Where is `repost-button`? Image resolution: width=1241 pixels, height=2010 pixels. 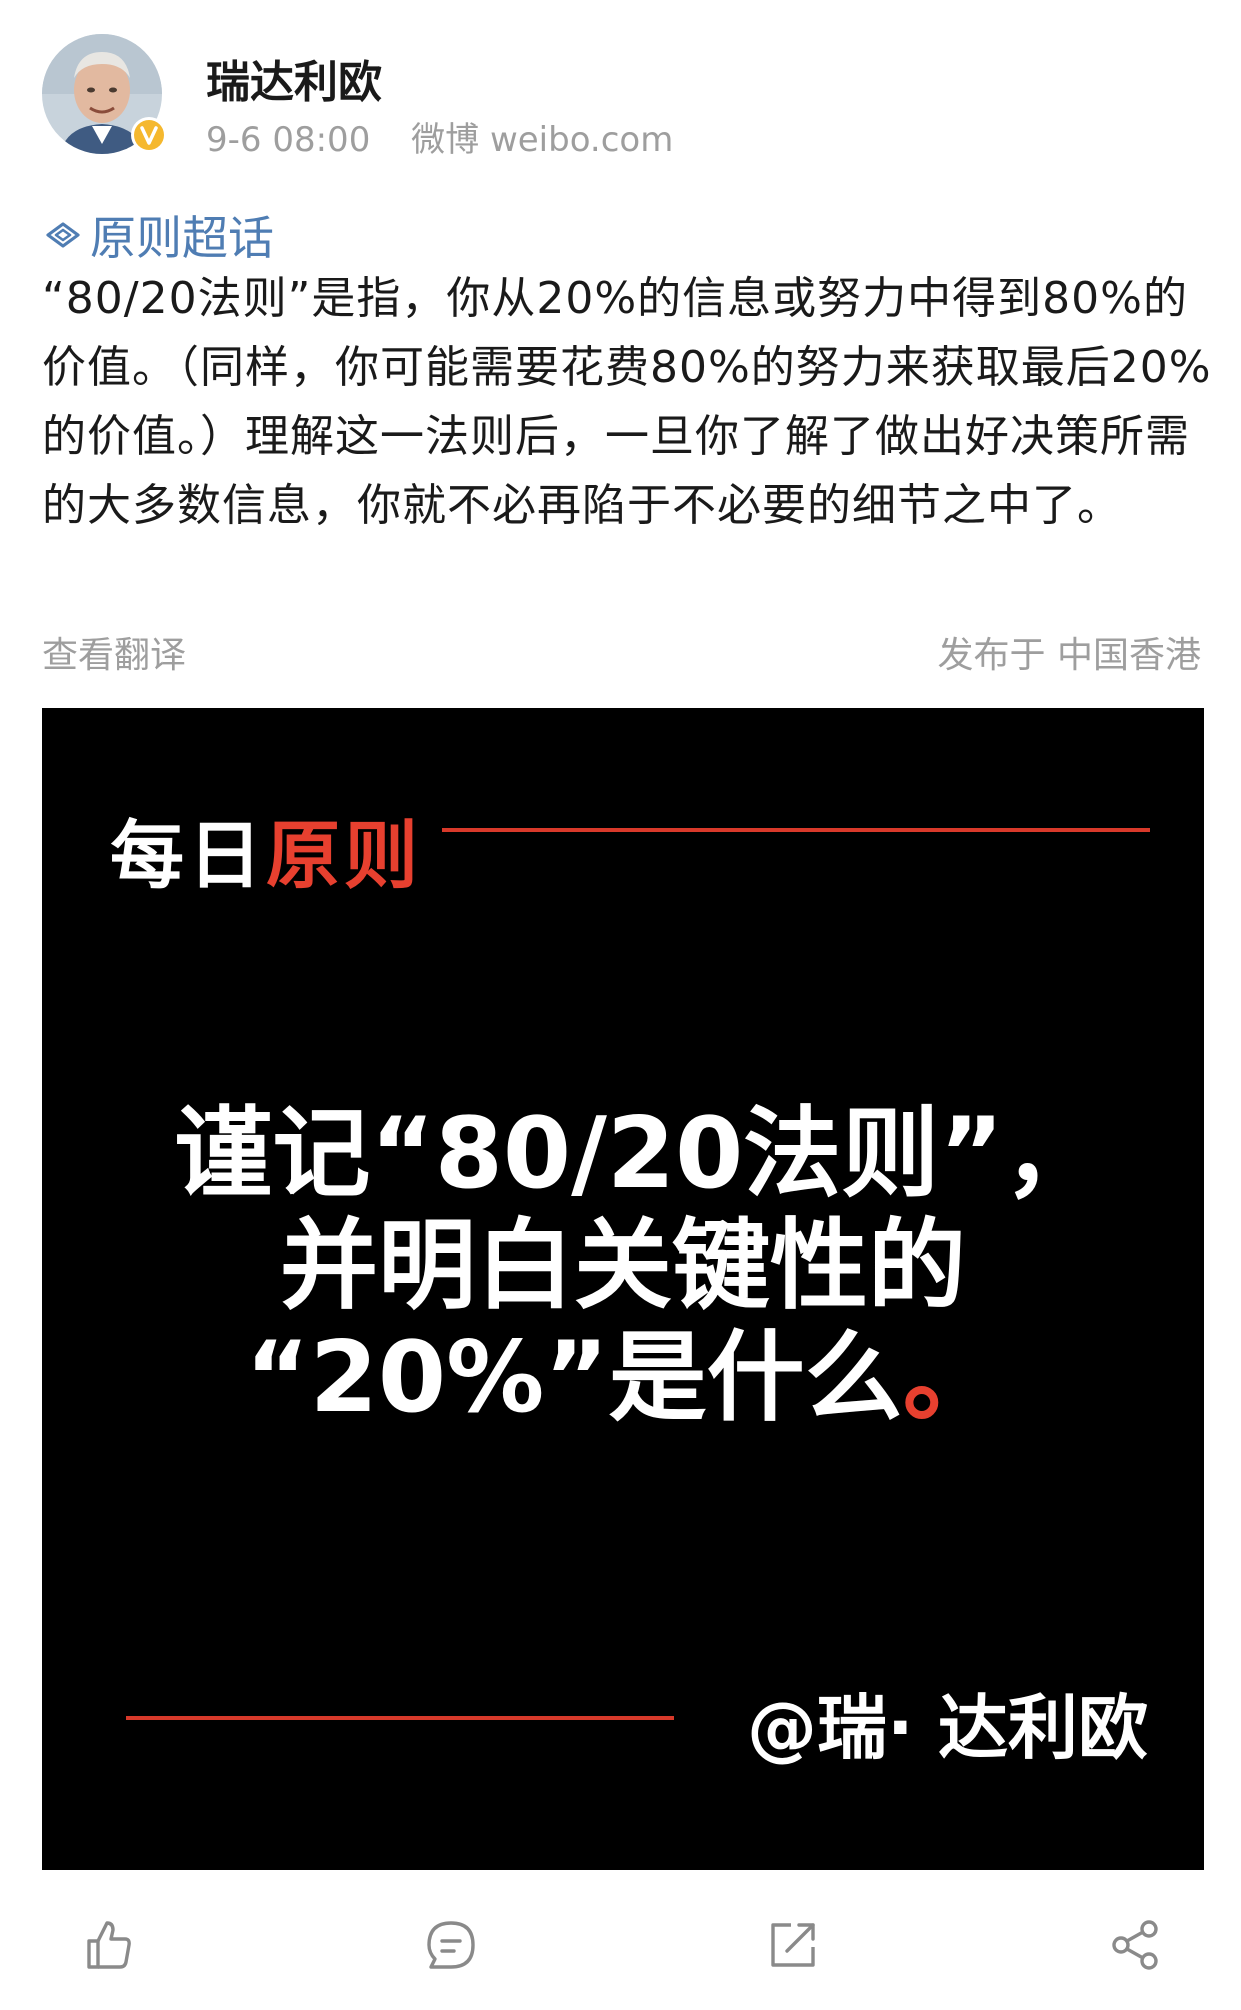
repost-button is located at coordinates (793, 1945).